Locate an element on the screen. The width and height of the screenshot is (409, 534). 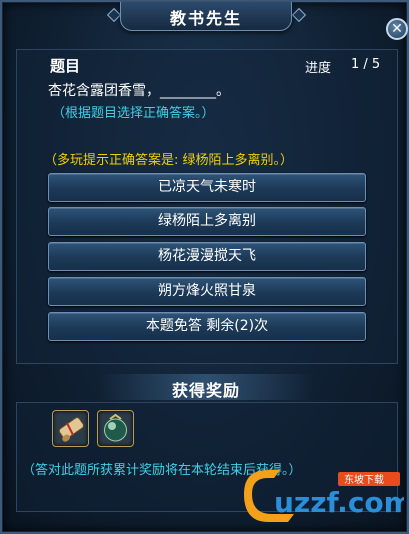
answer-option-4: 朔方烽火照甘泉 is located at coordinates (207, 291).